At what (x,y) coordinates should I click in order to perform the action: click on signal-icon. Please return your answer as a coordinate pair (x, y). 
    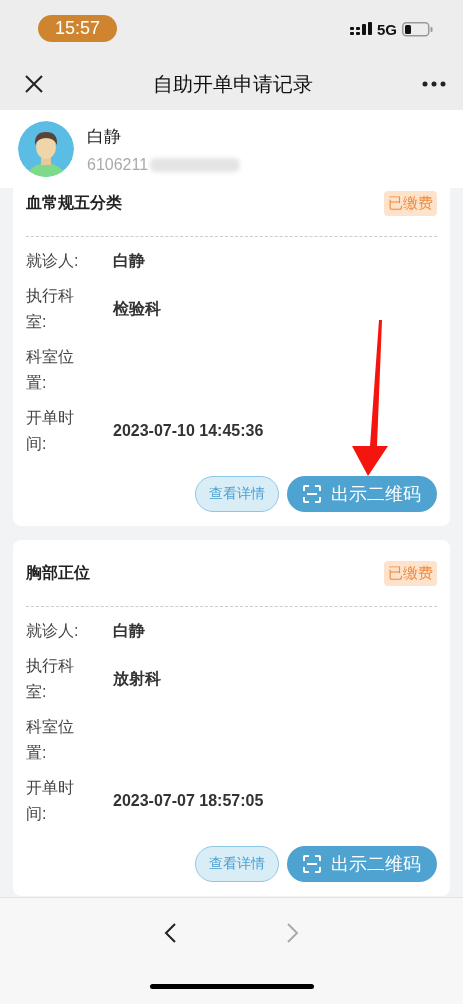
    Looking at the image, I should click on (361, 29).